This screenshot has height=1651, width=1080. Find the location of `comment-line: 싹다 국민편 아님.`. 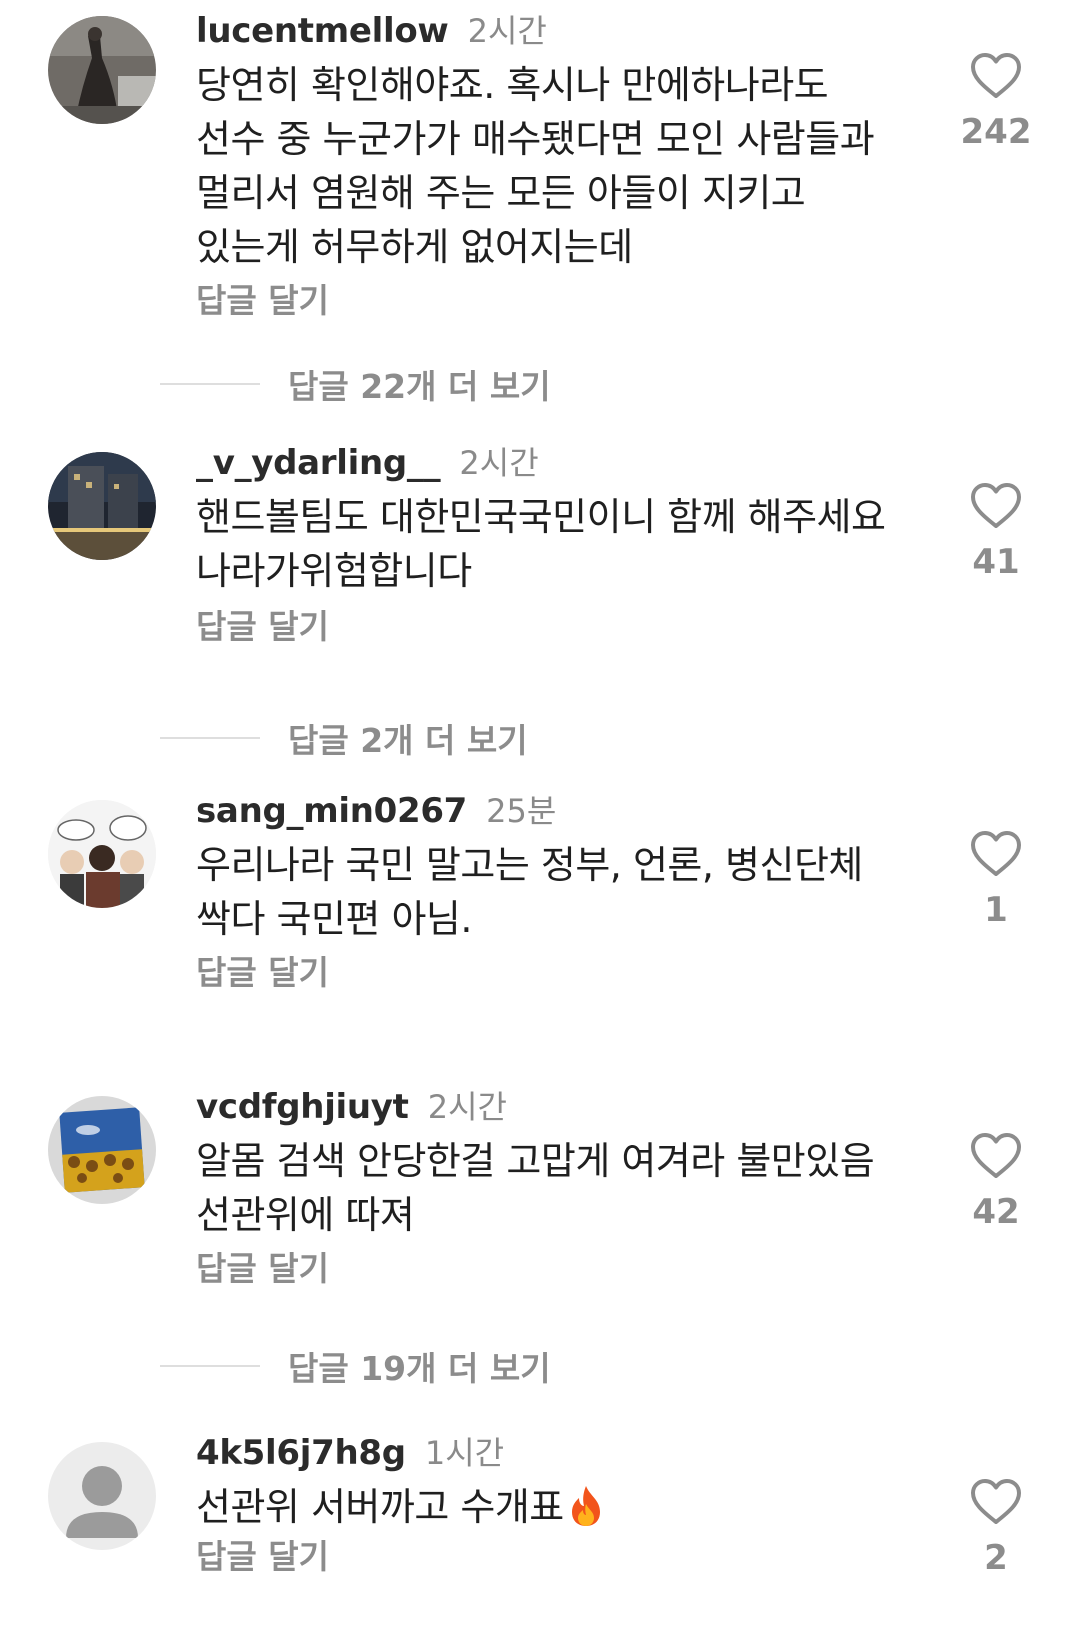

comment-line: 싹다 국민편 아님. is located at coordinates (334, 919).